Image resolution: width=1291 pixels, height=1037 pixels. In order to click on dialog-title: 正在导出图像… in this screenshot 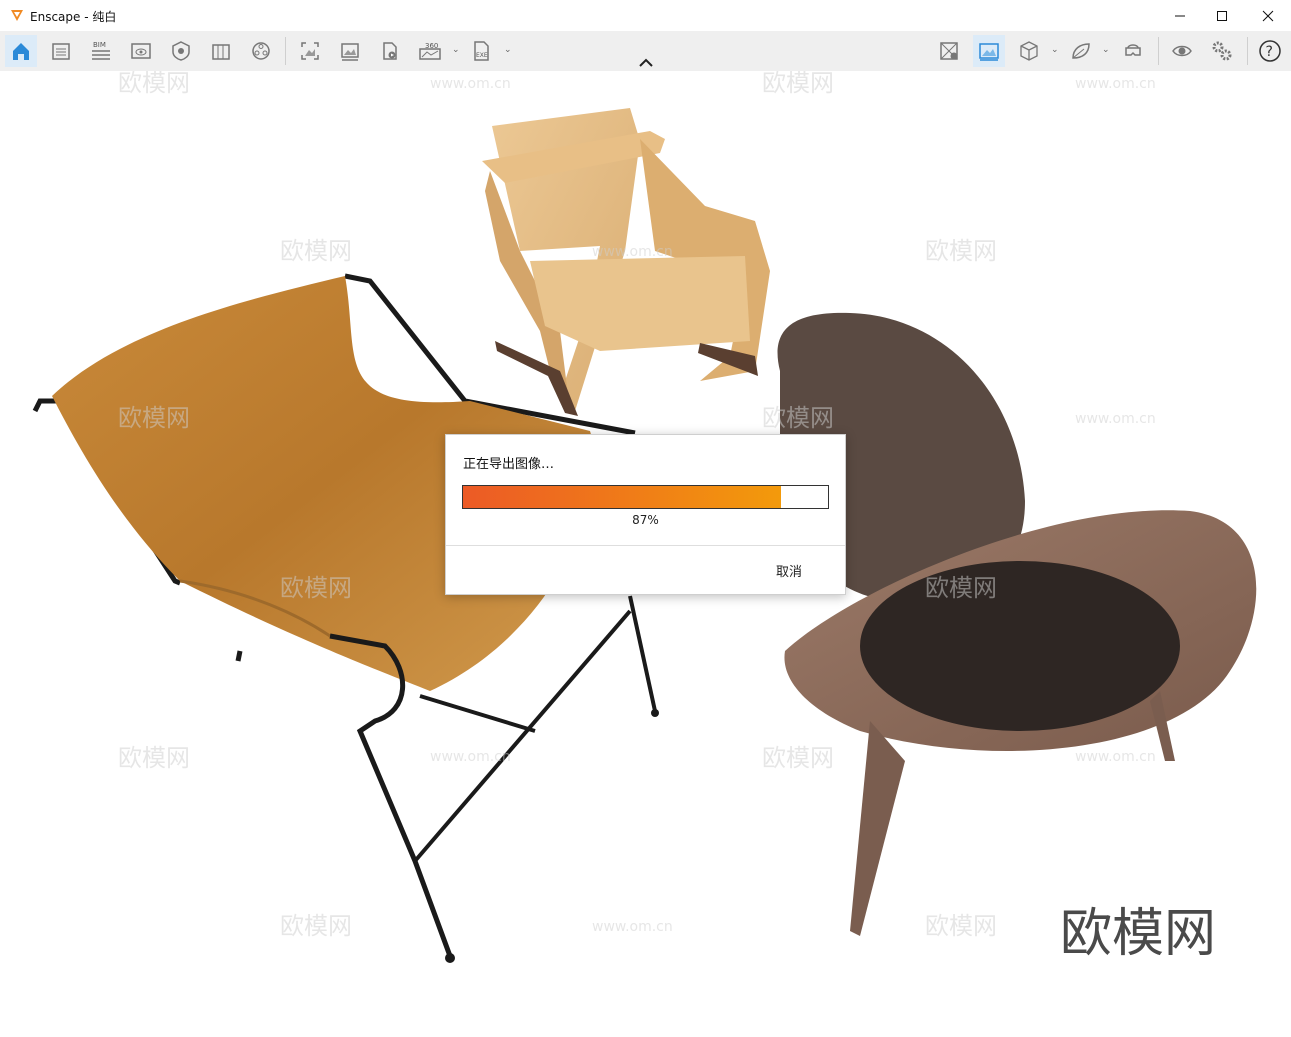, I will do `click(509, 464)`.